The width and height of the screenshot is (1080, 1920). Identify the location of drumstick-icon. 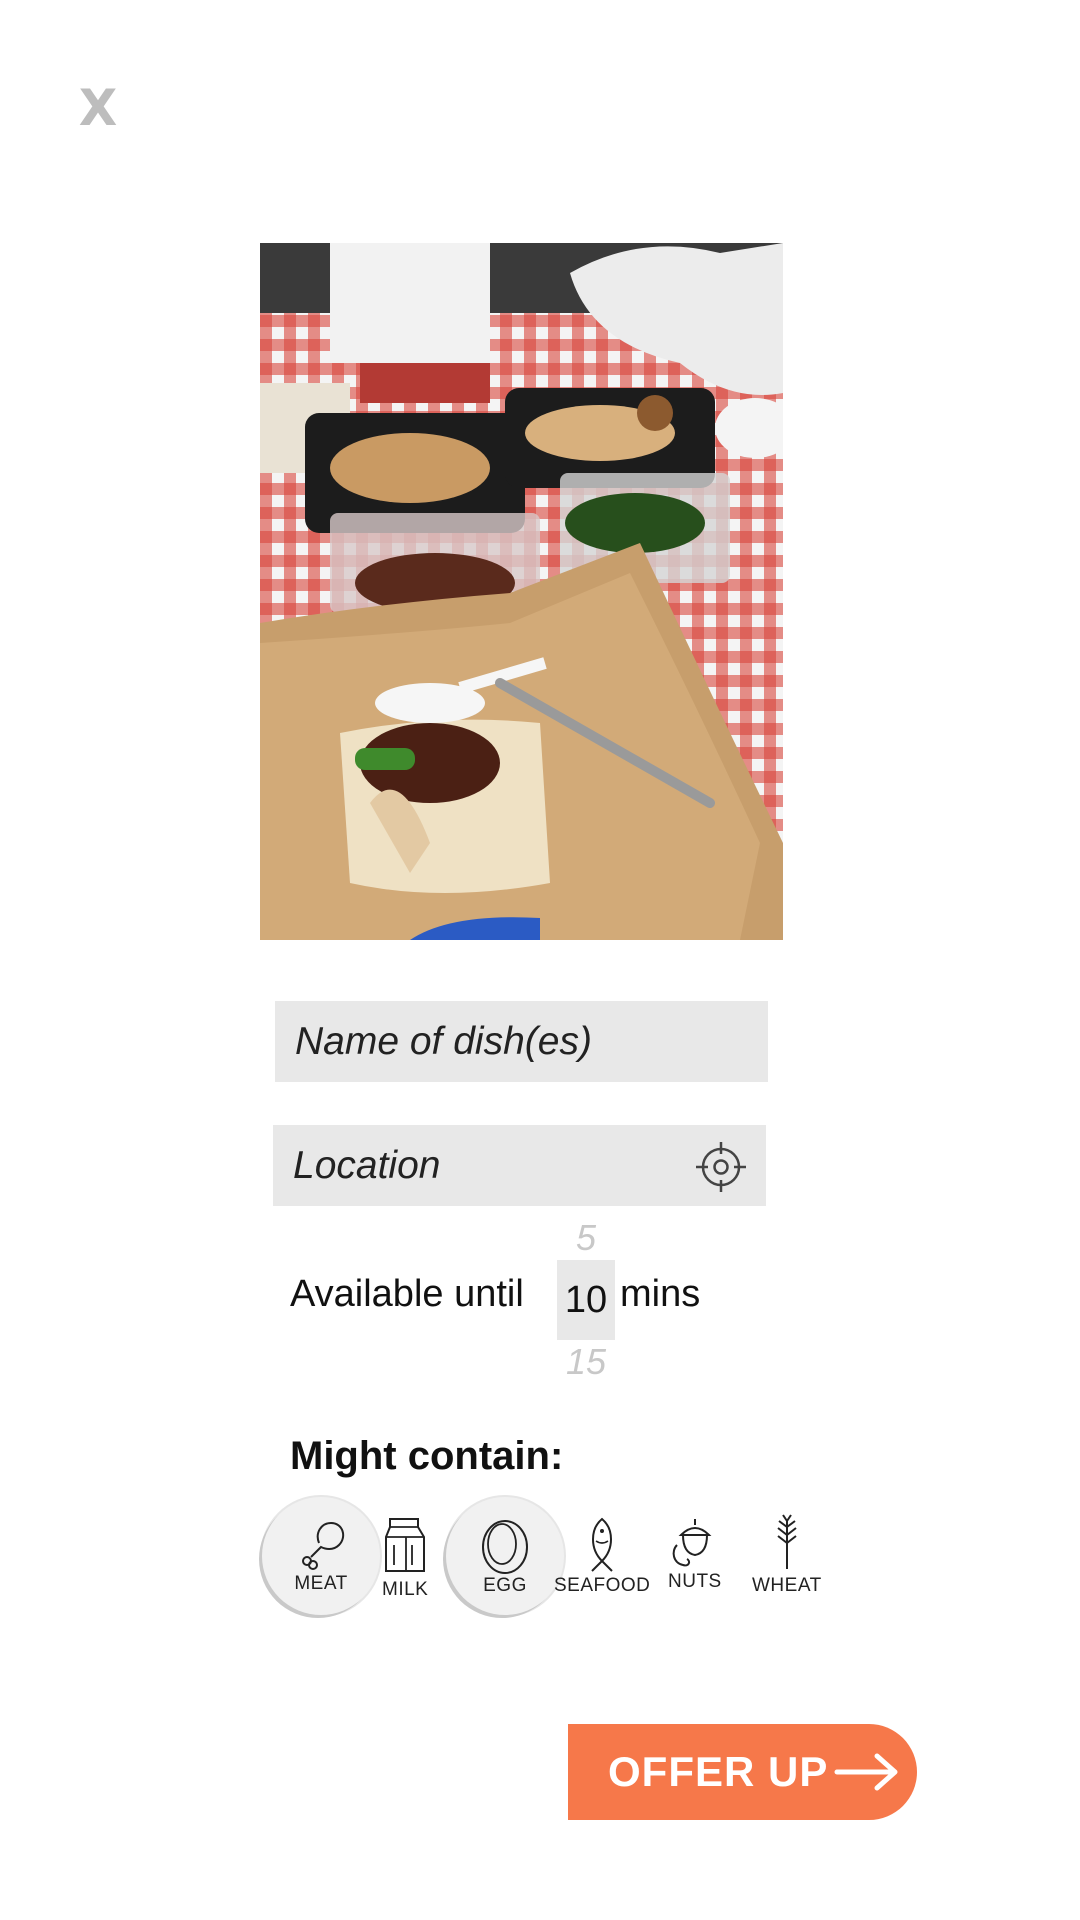
(323, 1546).